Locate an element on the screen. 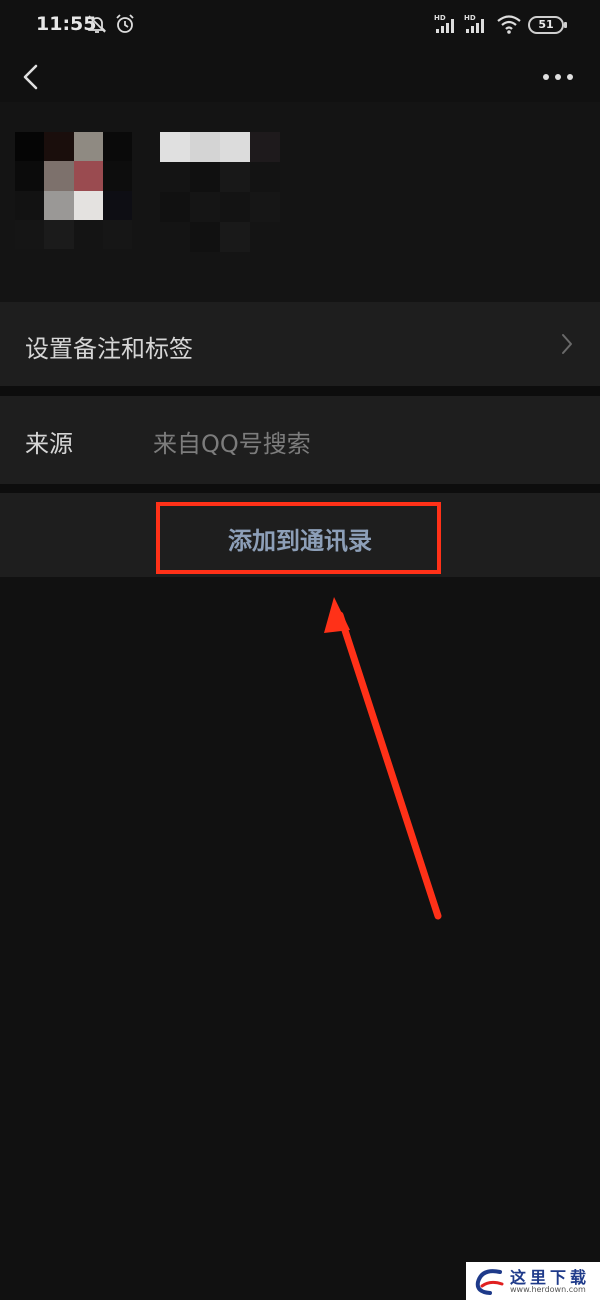  status-bar: 11:55 HD HD 51 is located at coordinates (300, 26).